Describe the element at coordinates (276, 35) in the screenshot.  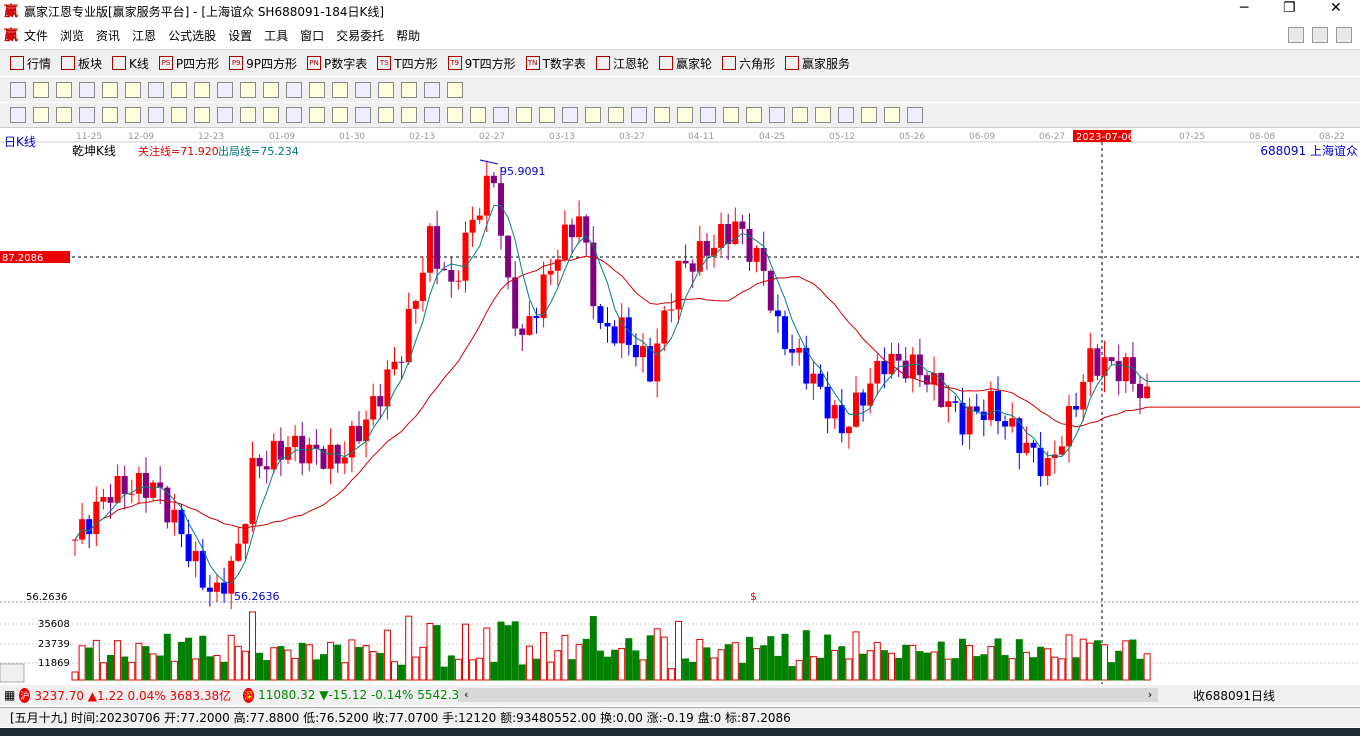
I see `menu-item: 工具` at that location.